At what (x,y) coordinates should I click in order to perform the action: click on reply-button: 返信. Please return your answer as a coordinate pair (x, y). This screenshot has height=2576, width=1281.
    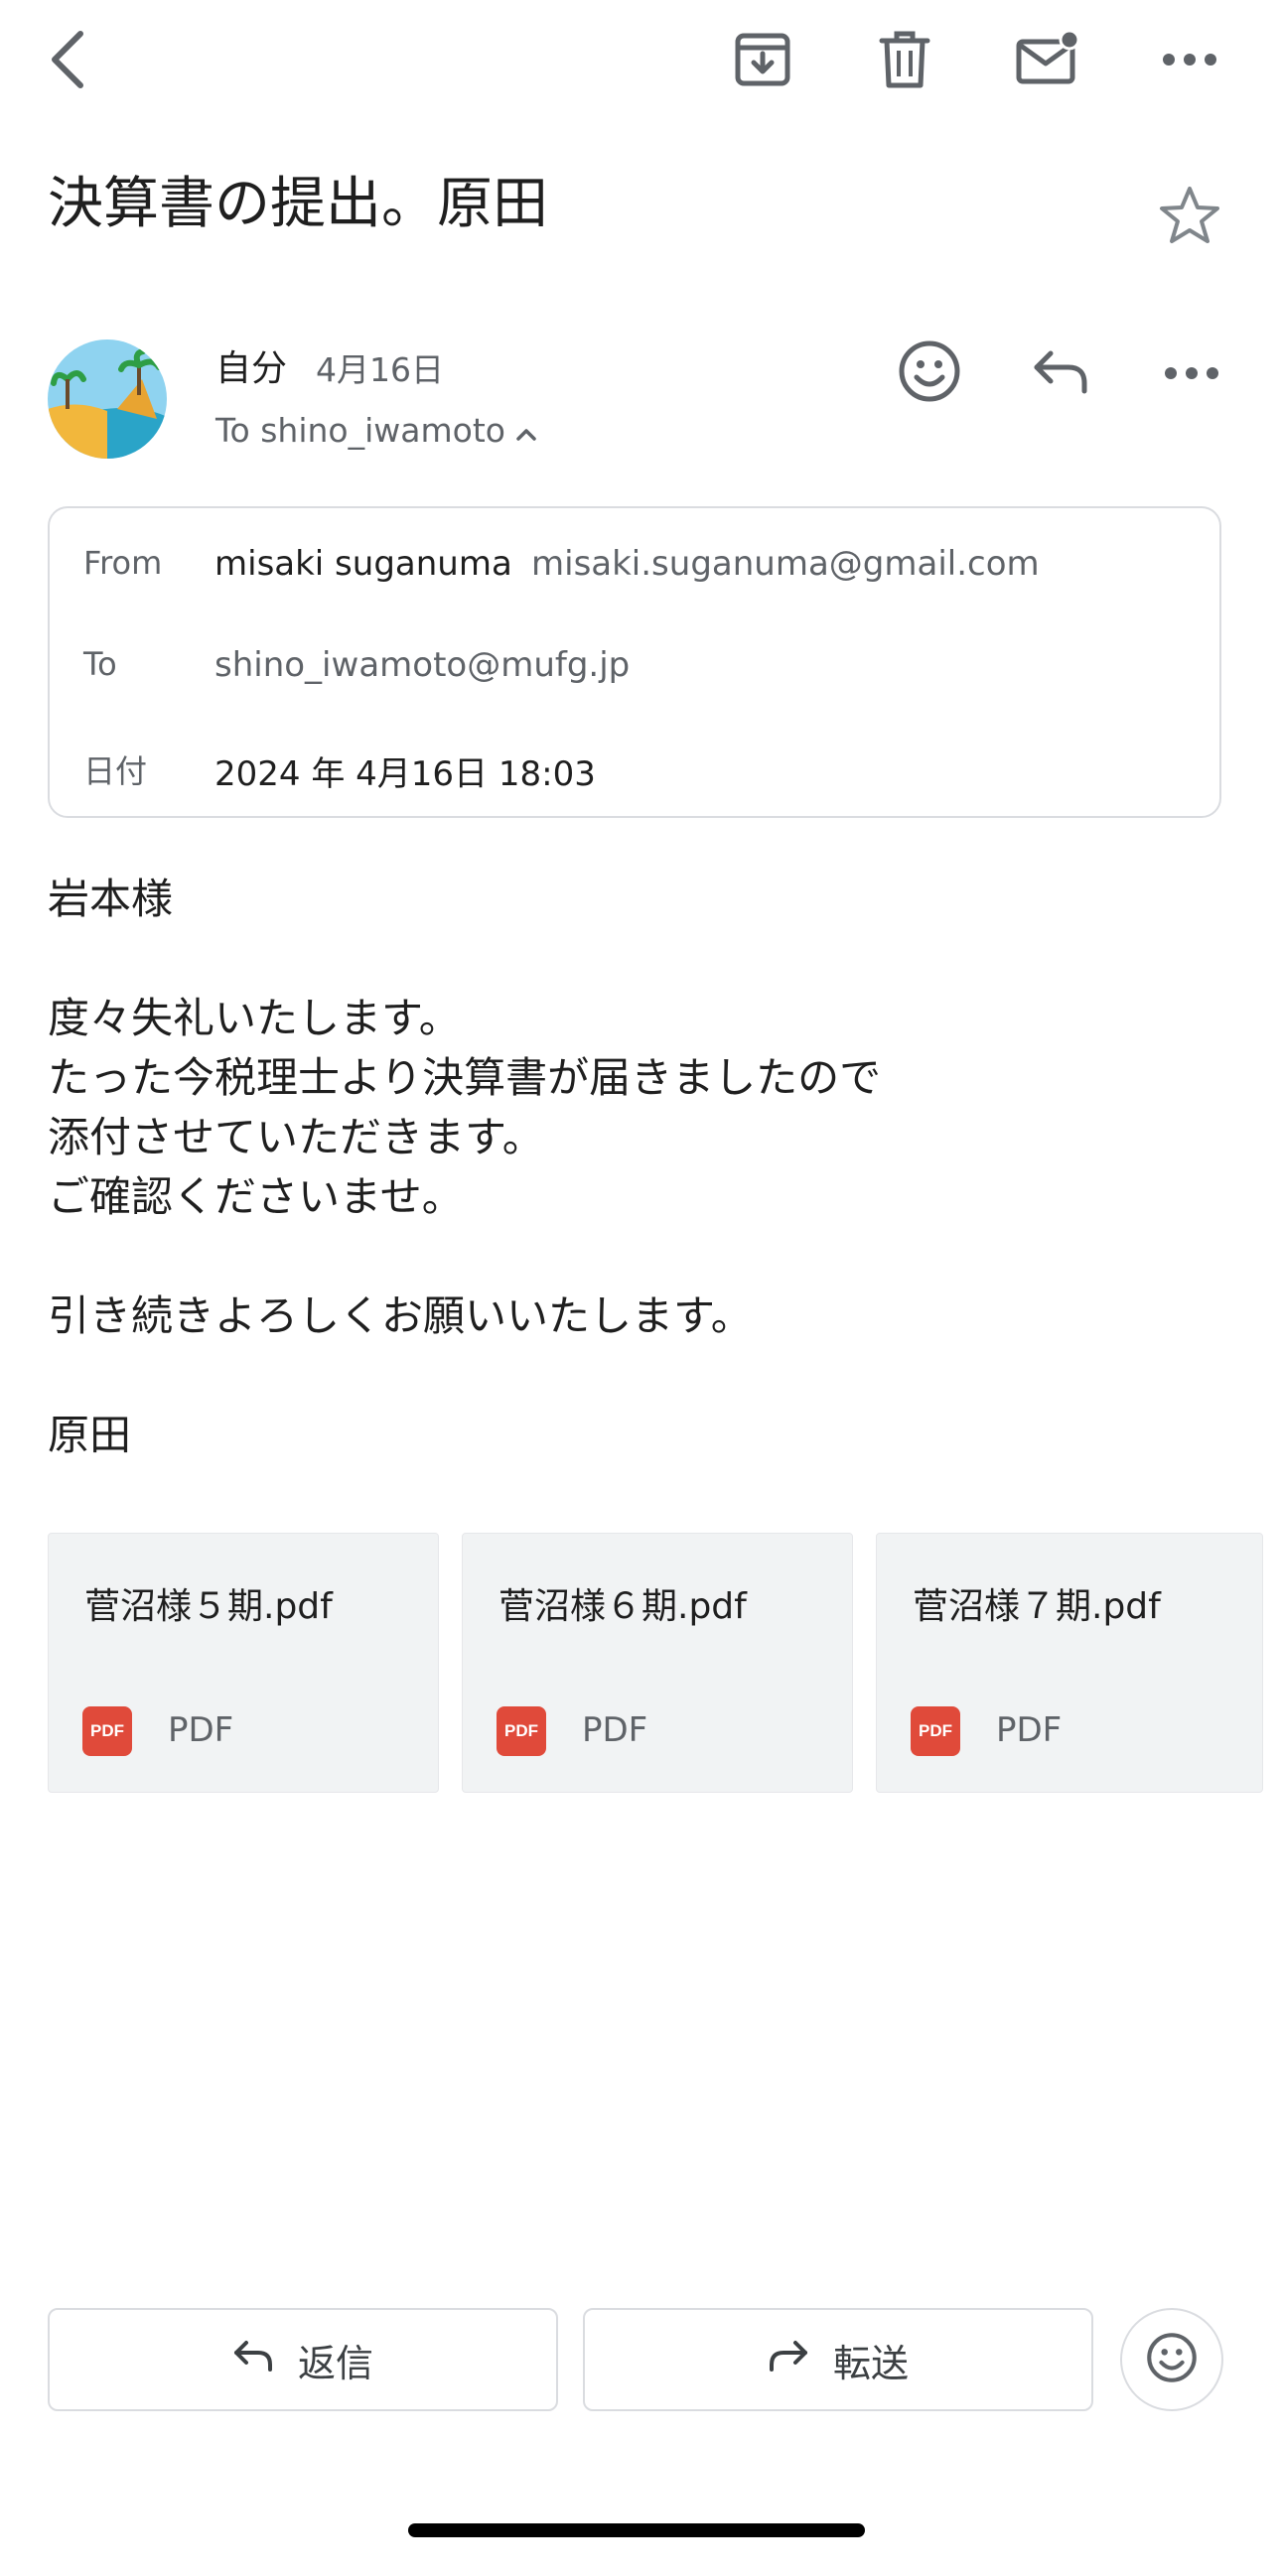
    Looking at the image, I should click on (303, 2359).